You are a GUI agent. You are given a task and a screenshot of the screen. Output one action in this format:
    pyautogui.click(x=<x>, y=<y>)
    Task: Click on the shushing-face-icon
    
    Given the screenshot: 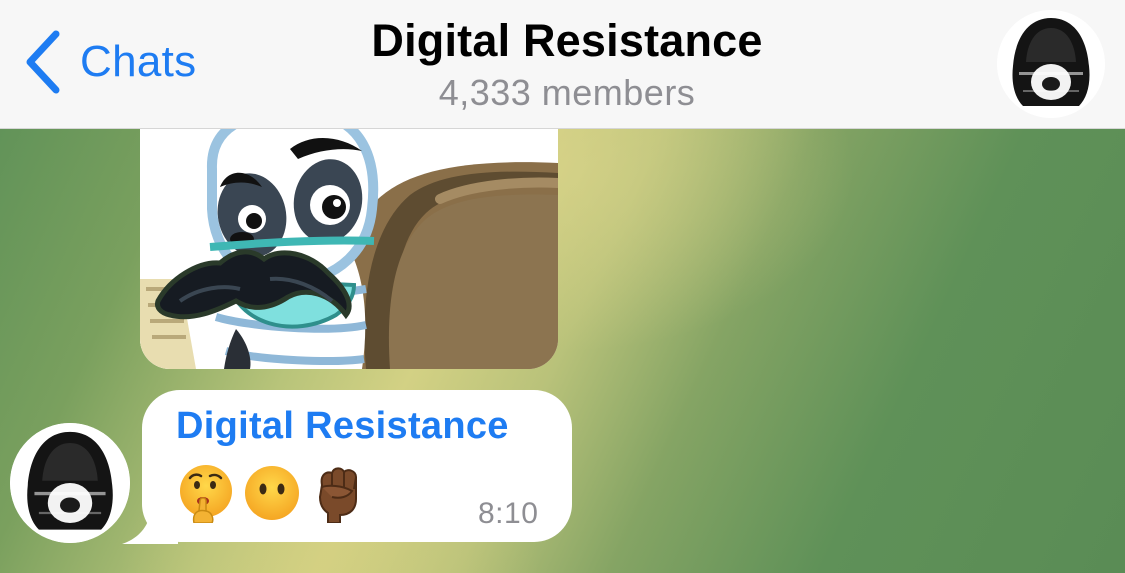 What is the action you would take?
    pyautogui.click(x=206, y=494)
    